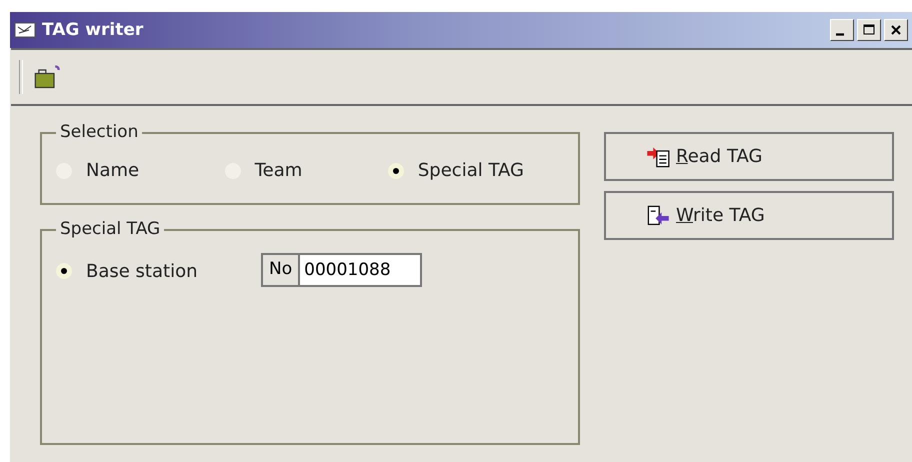 This screenshot has height=462, width=912. What do you see at coordinates (47, 77) in the screenshot?
I see `folder-icon` at bounding box center [47, 77].